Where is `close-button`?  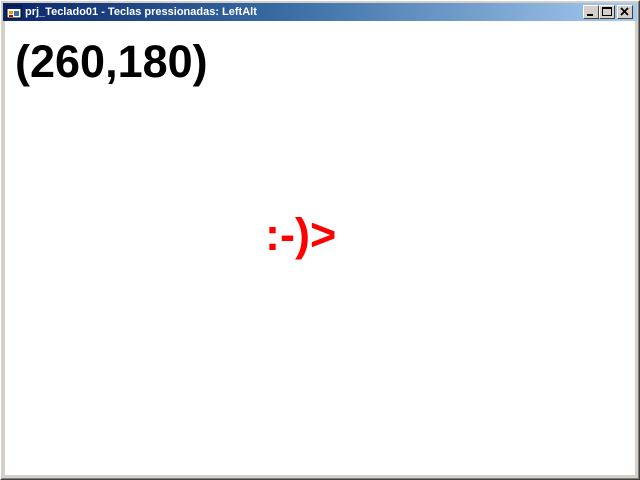 close-button is located at coordinates (625, 12).